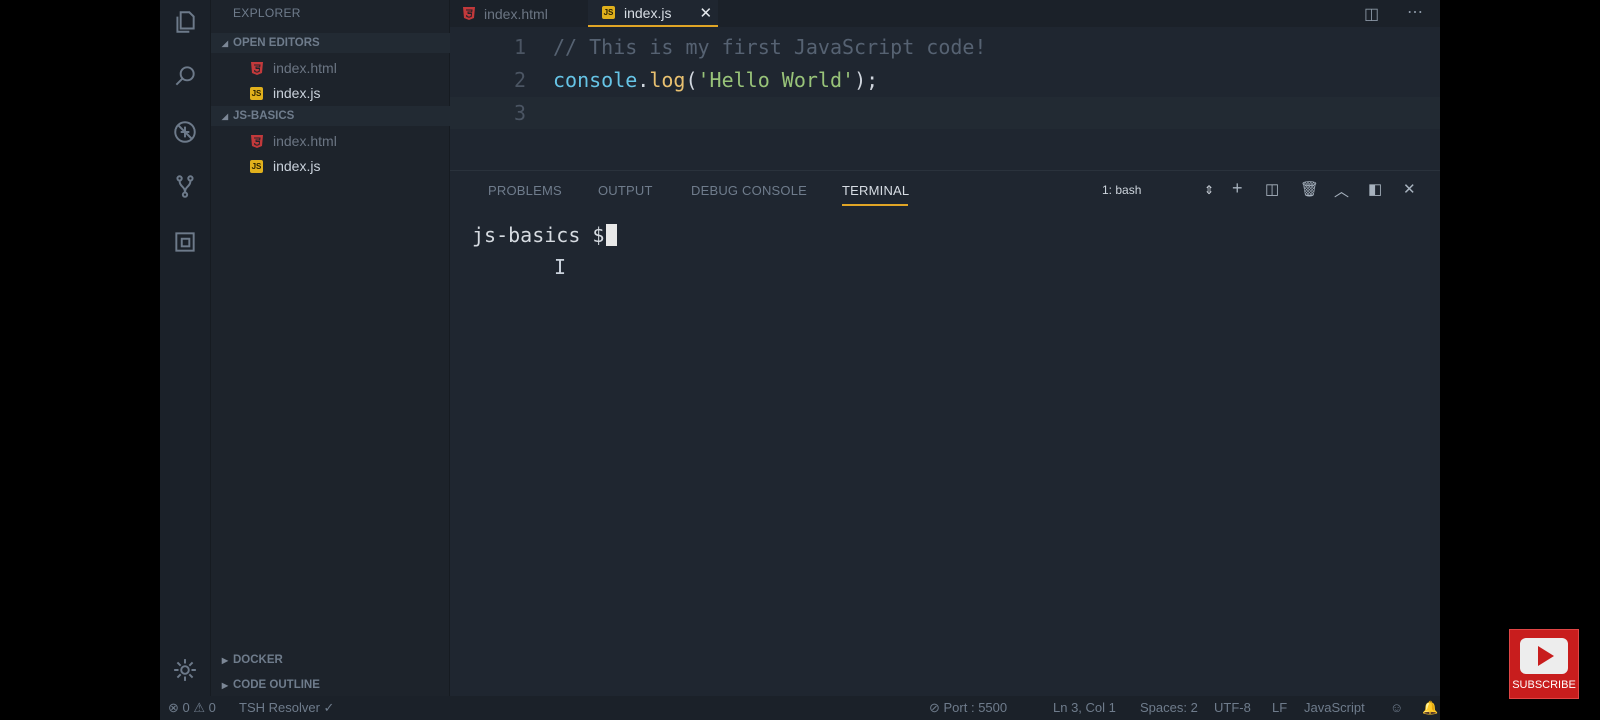 The image size is (1600, 720). I want to click on gear-icon, so click(185, 670).